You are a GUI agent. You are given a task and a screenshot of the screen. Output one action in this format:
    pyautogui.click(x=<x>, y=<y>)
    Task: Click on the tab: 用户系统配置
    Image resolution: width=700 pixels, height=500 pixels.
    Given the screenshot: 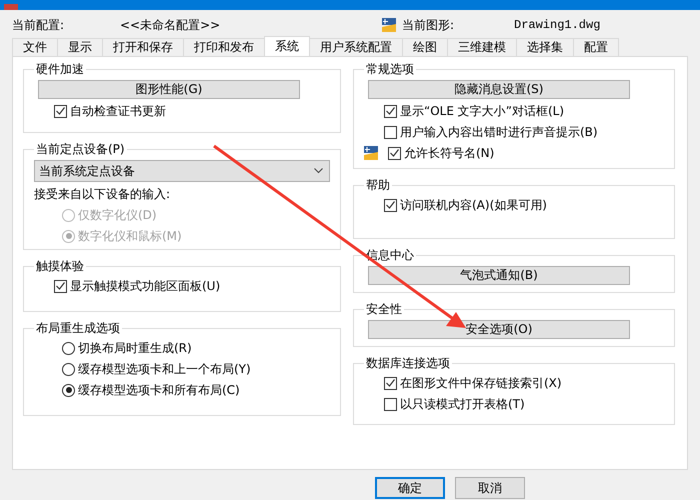 What is the action you would take?
    pyautogui.click(x=356, y=47)
    